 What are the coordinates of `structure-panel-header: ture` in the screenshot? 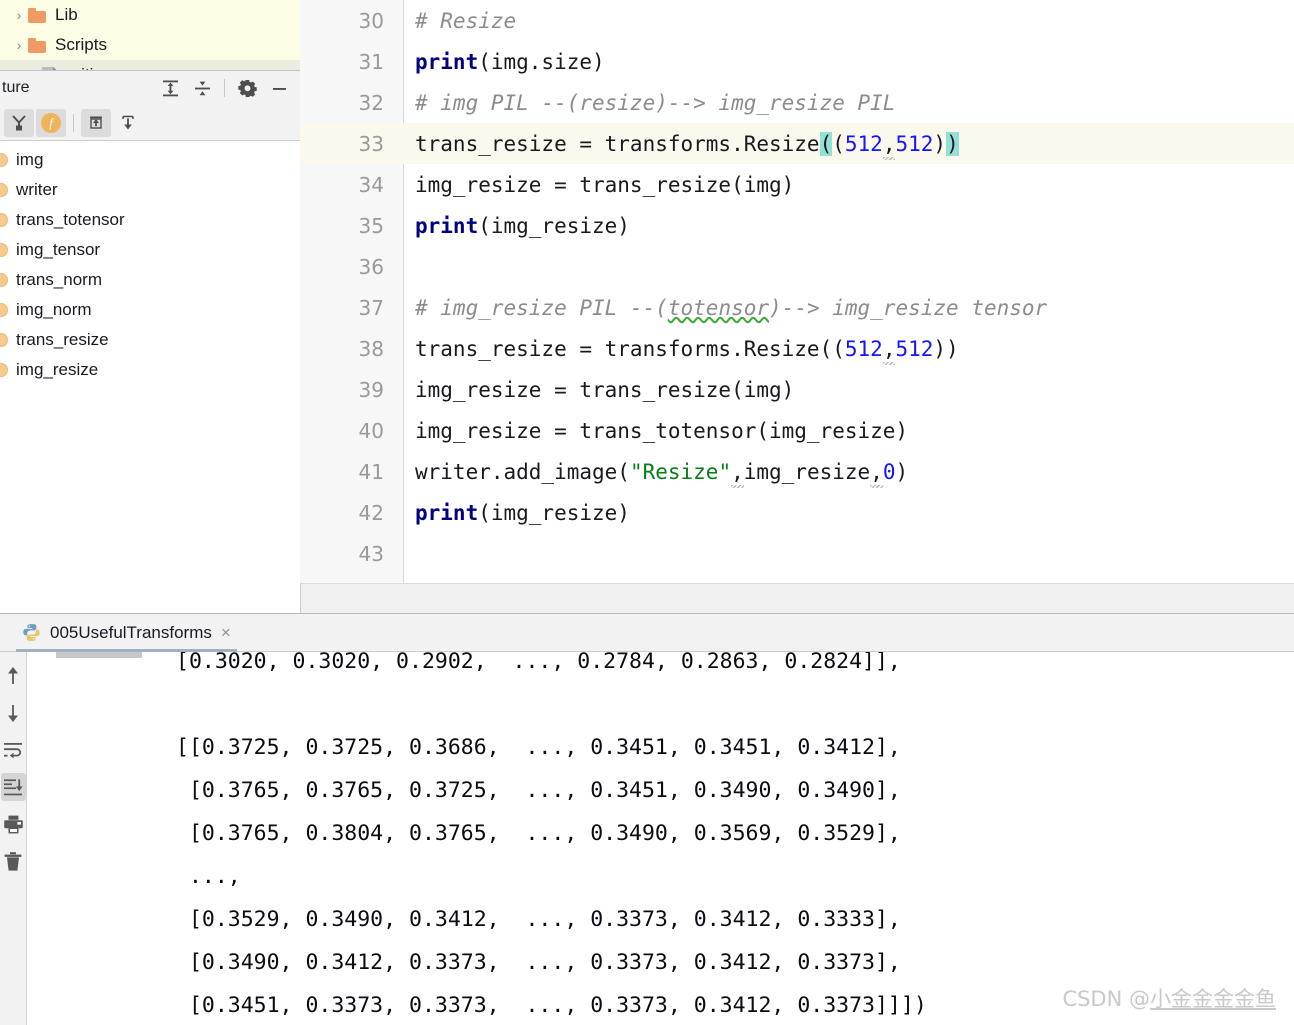 It's located at (150, 88).